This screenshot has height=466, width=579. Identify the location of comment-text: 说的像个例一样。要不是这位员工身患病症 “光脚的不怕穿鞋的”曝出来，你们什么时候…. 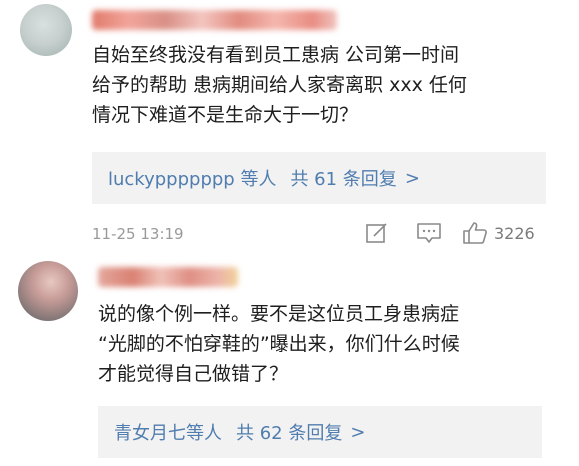
(279, 344).